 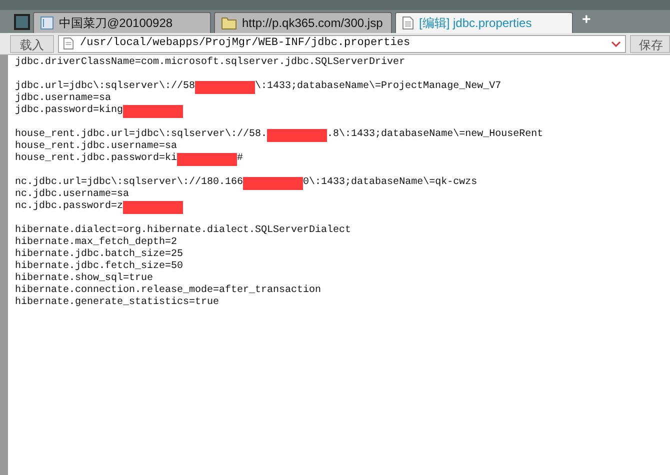 What do you see at coordinates (229, 23) in the screenshot?
I see `folder-icon` at bounding box center [229, 23].